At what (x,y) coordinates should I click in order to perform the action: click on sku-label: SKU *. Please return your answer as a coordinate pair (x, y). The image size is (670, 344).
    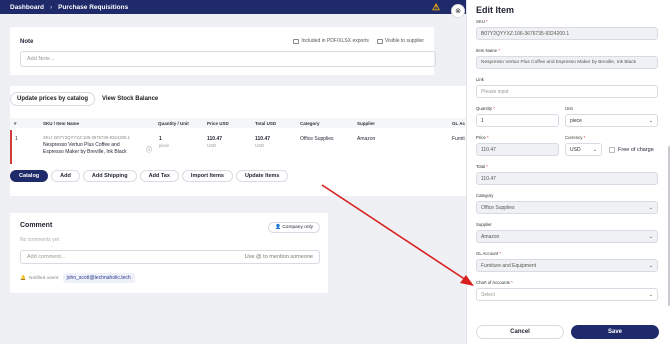
    Looking at the image, I should click on (482, 21).